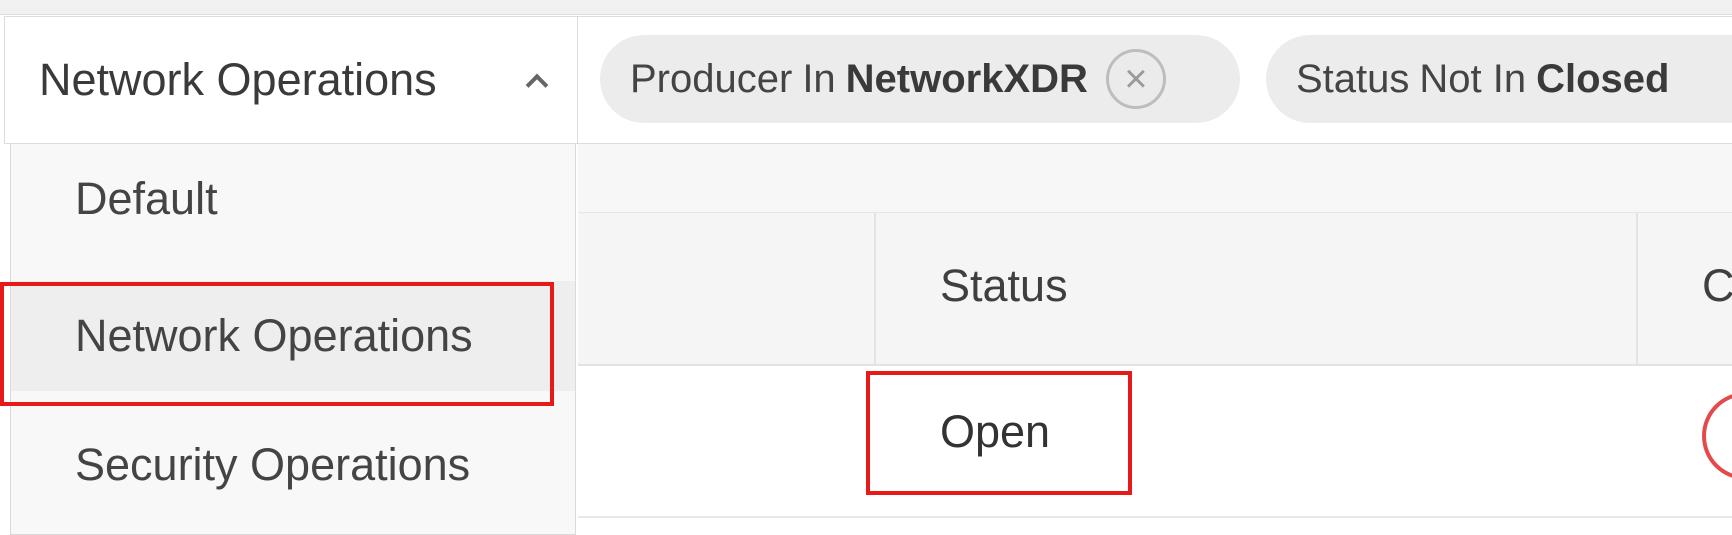 This screenshot has height=535, width=1732. What do you see at coordinates (1473, 78) in the screenshot?
I see `filter-chip-operator: Not In` at bounding box center [1473, 78].